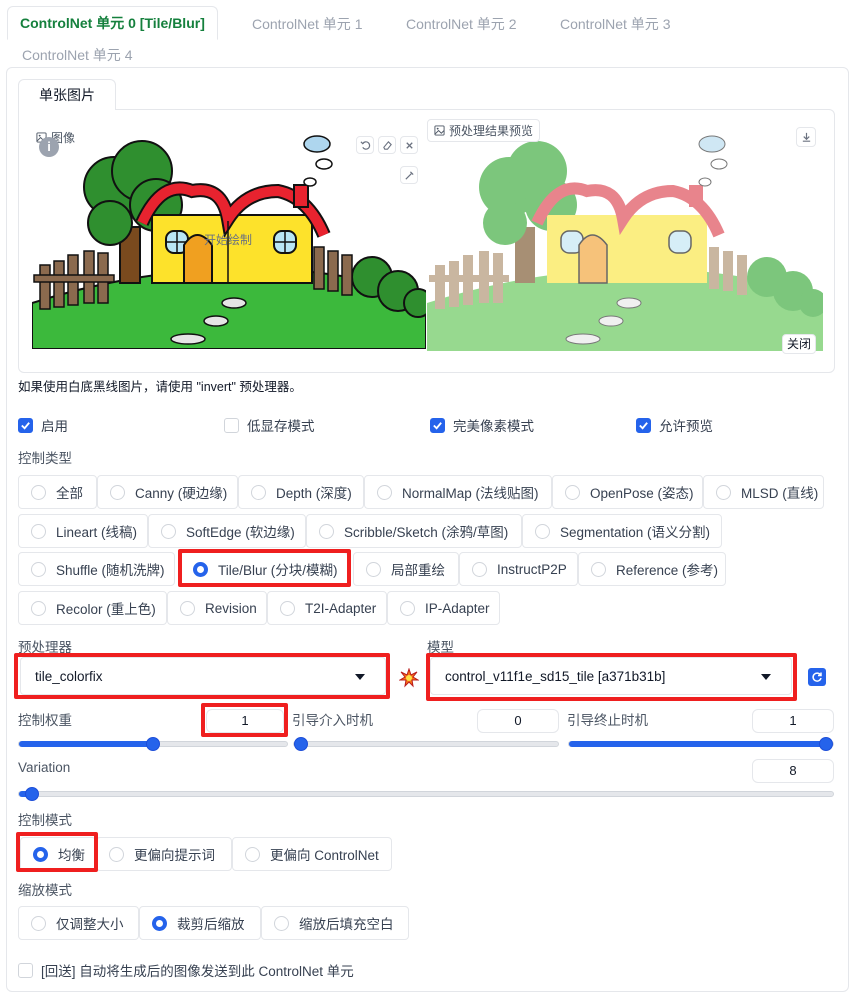  What do you see at coordinates (96, 569) in the screenshot?
I see `control-type-shuffle: Shuffle (随机洗牌)` at bounding box center [96, 569].